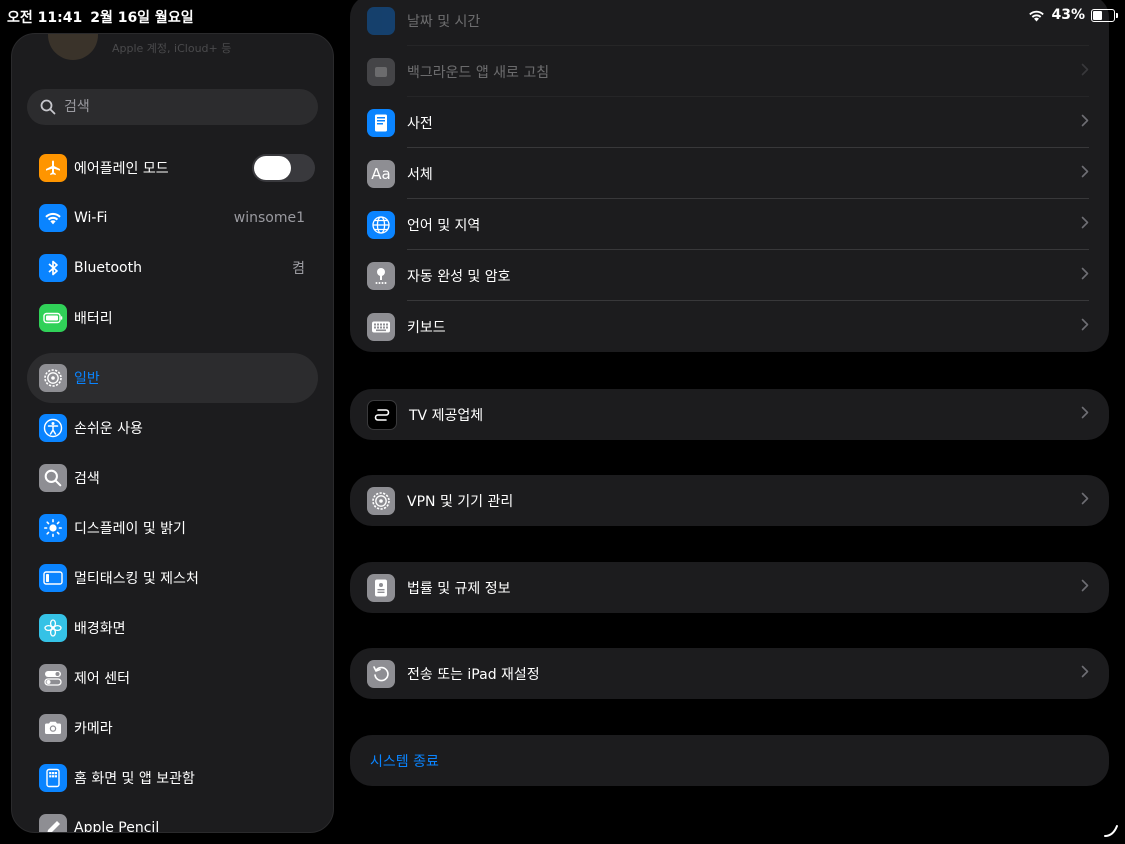  Describe the element at coordinates (53, 728) in the screenshot. I see `camera-icon` at that location.